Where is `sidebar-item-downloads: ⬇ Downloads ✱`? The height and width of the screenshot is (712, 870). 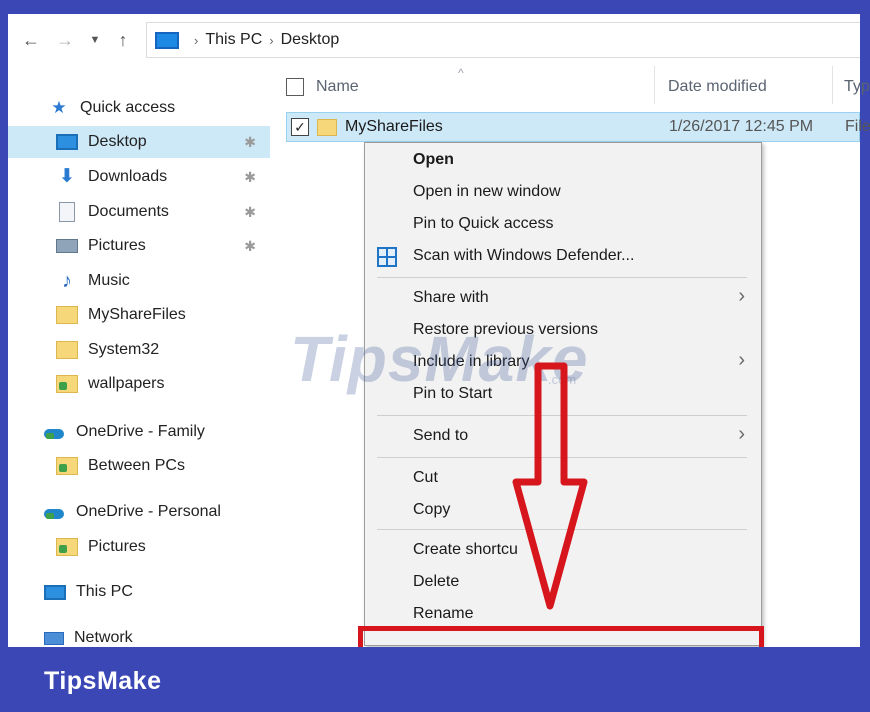 sidebar-item-downloads: ⬇ Downloads ✱ is located at coordinates (139, 177).